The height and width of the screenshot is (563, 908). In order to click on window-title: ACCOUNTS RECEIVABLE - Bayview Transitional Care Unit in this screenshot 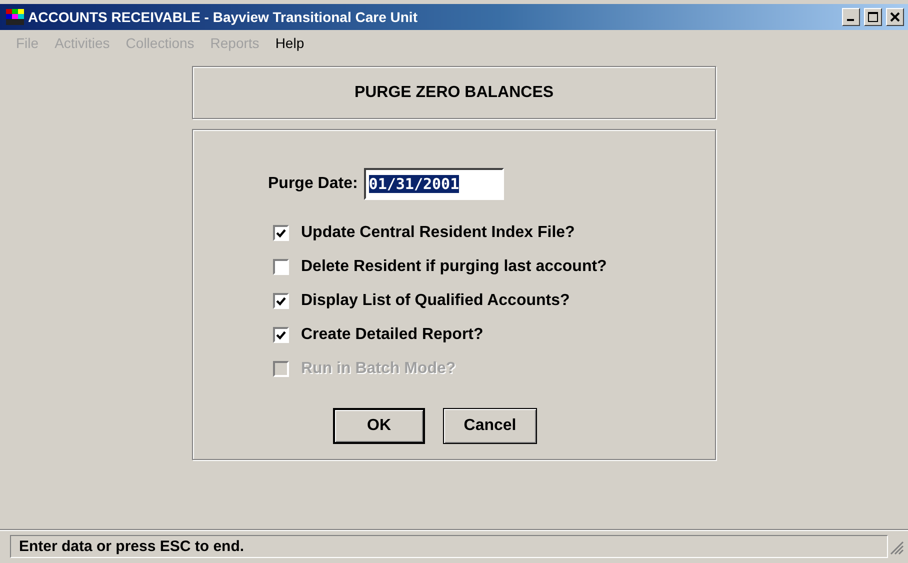, I will do `click(223, 17)`.